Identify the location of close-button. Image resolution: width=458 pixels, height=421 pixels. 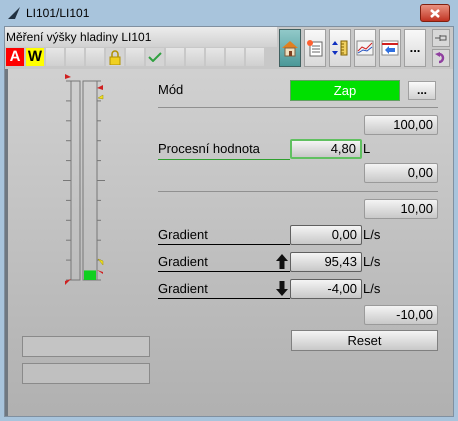
(435, 13).